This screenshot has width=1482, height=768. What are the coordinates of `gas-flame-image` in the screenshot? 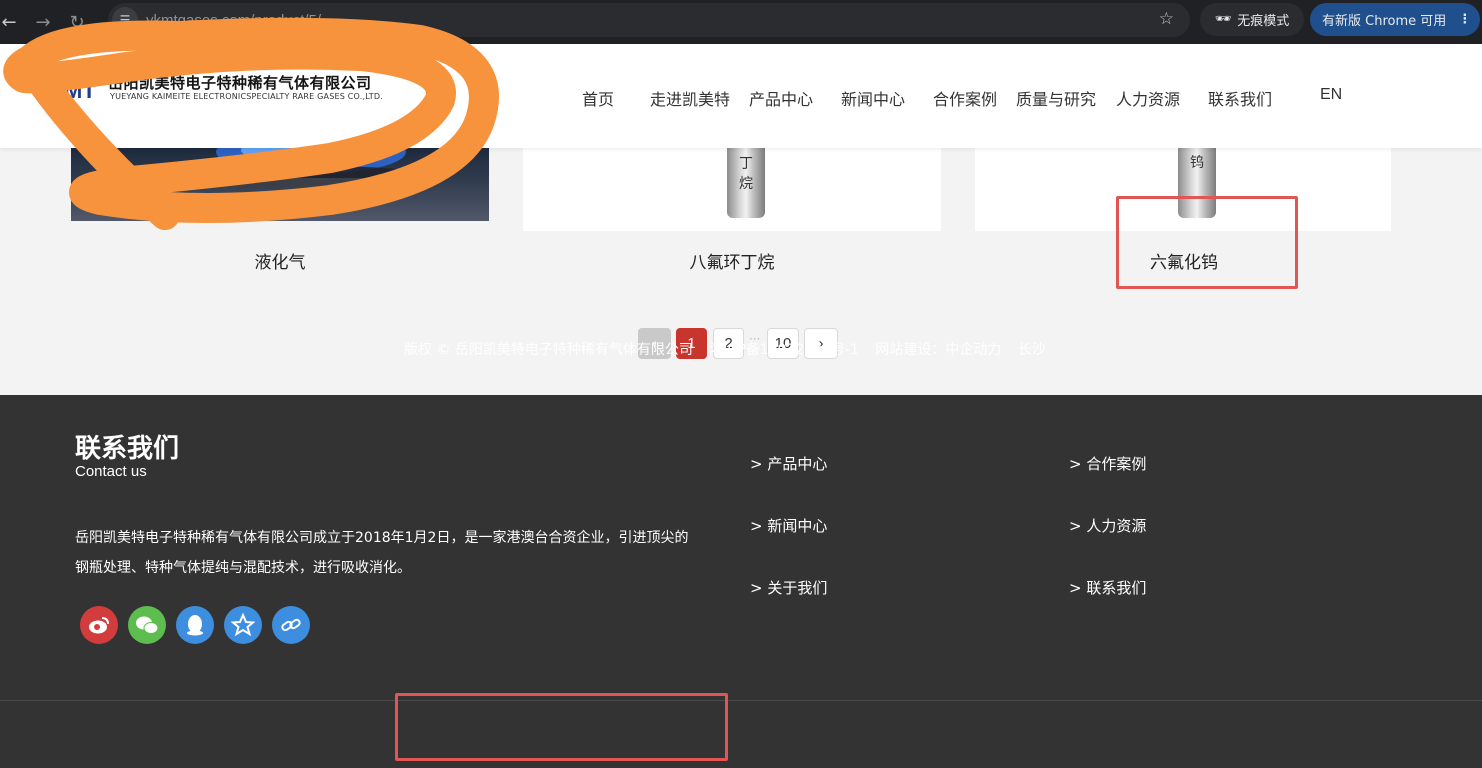 It's located at (311, 168).